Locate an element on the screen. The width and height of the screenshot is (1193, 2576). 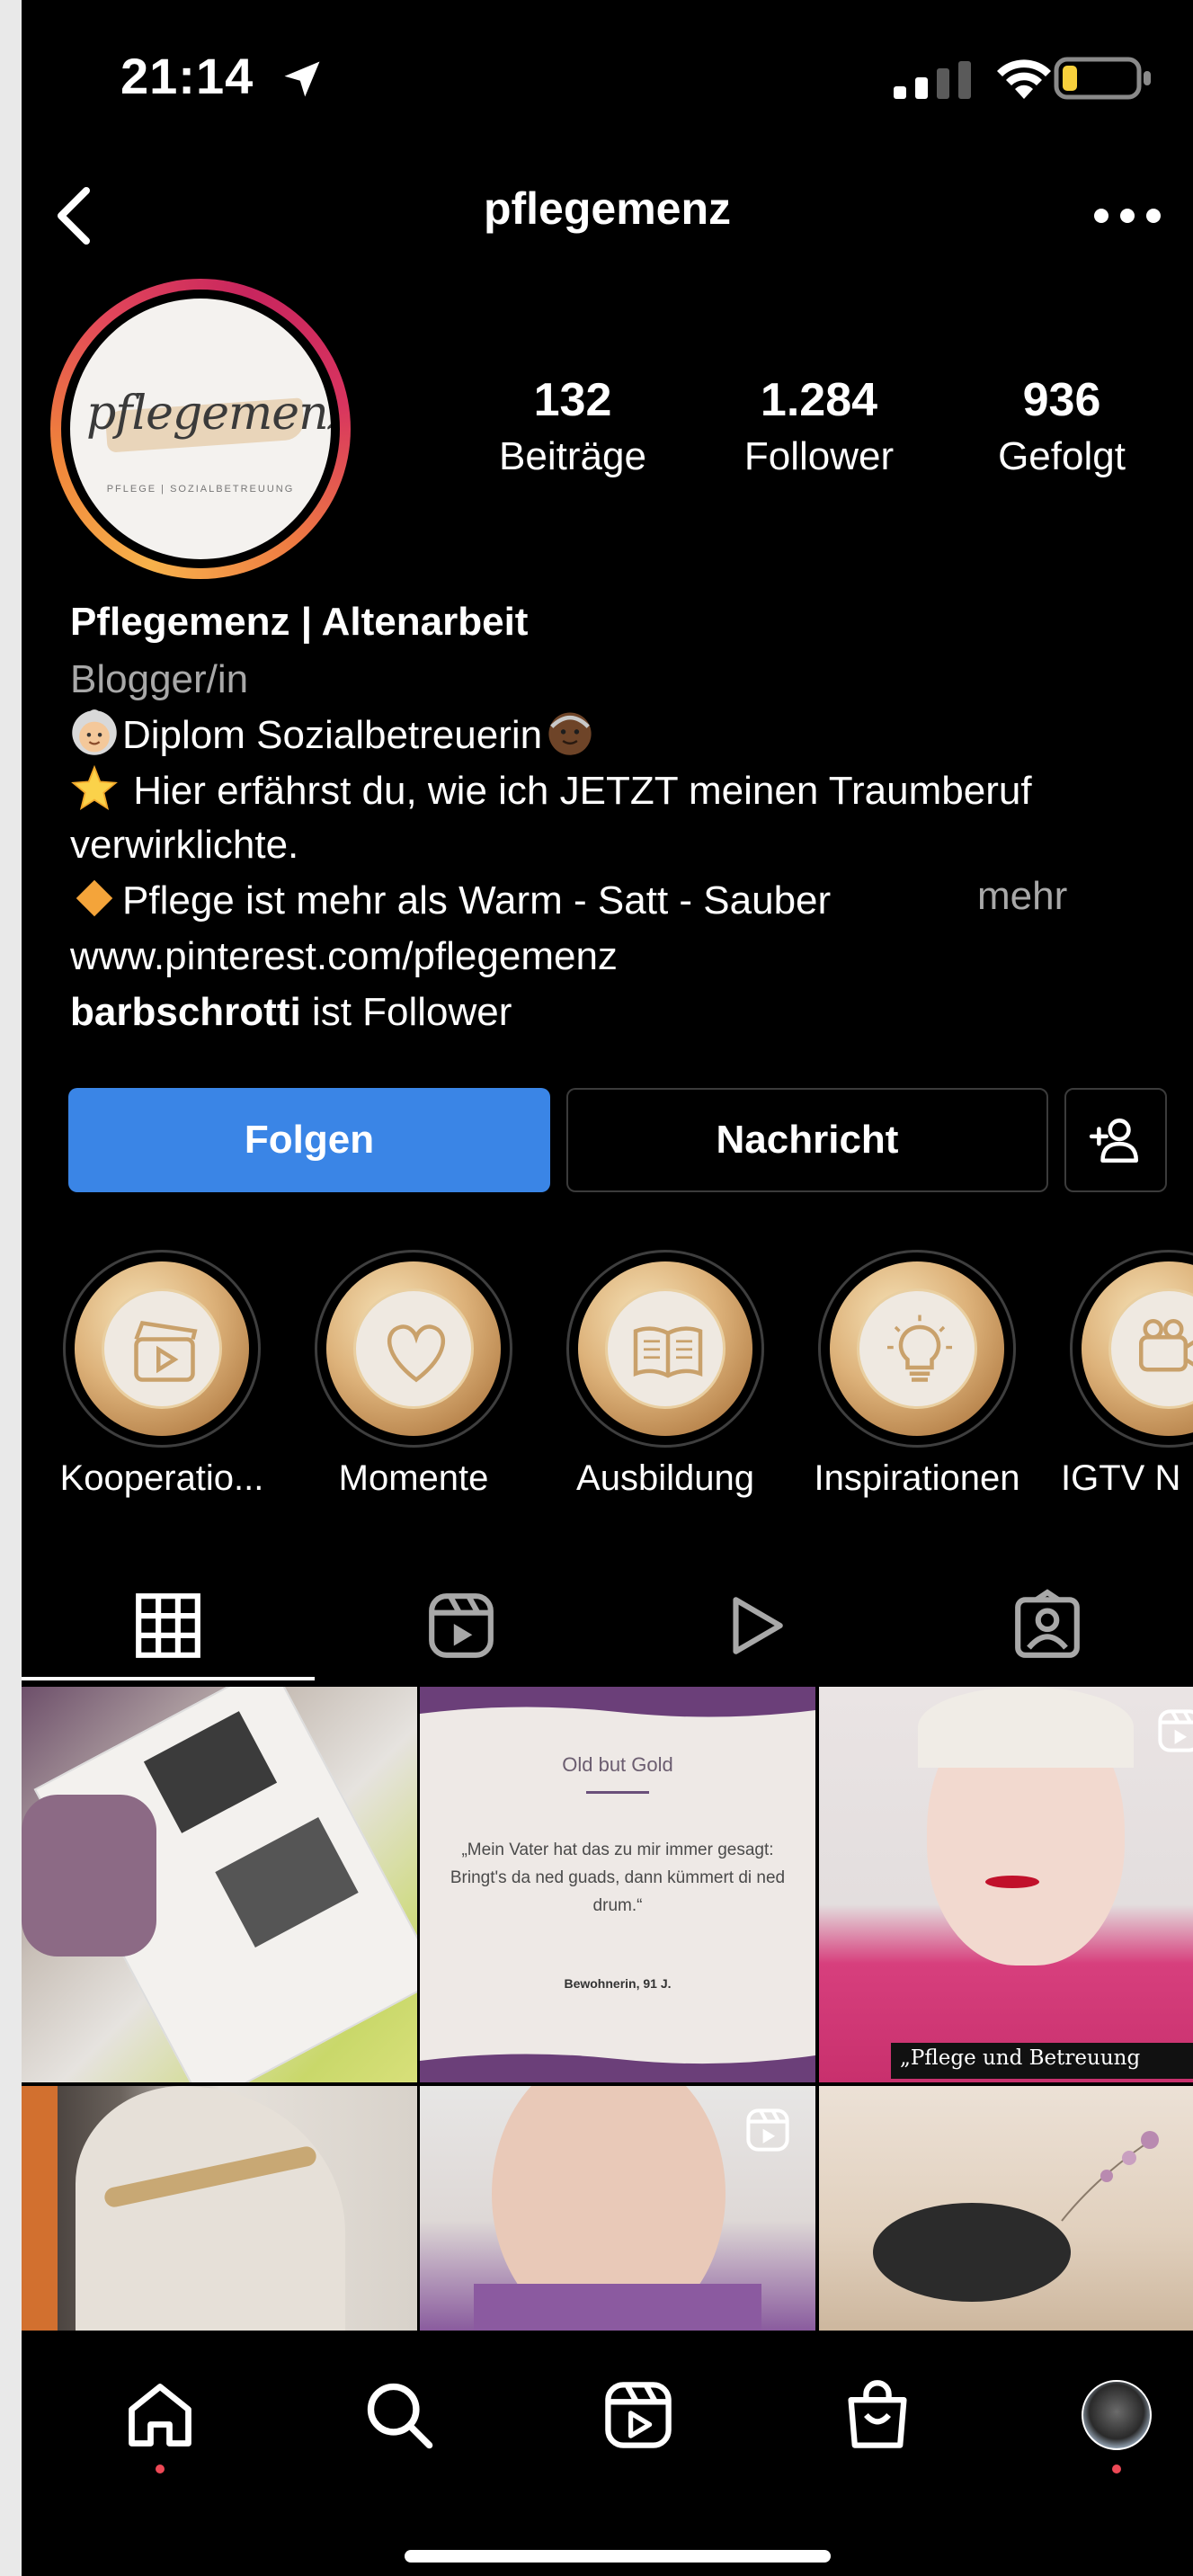
tab-reels is located at coordinates (461, 1626).